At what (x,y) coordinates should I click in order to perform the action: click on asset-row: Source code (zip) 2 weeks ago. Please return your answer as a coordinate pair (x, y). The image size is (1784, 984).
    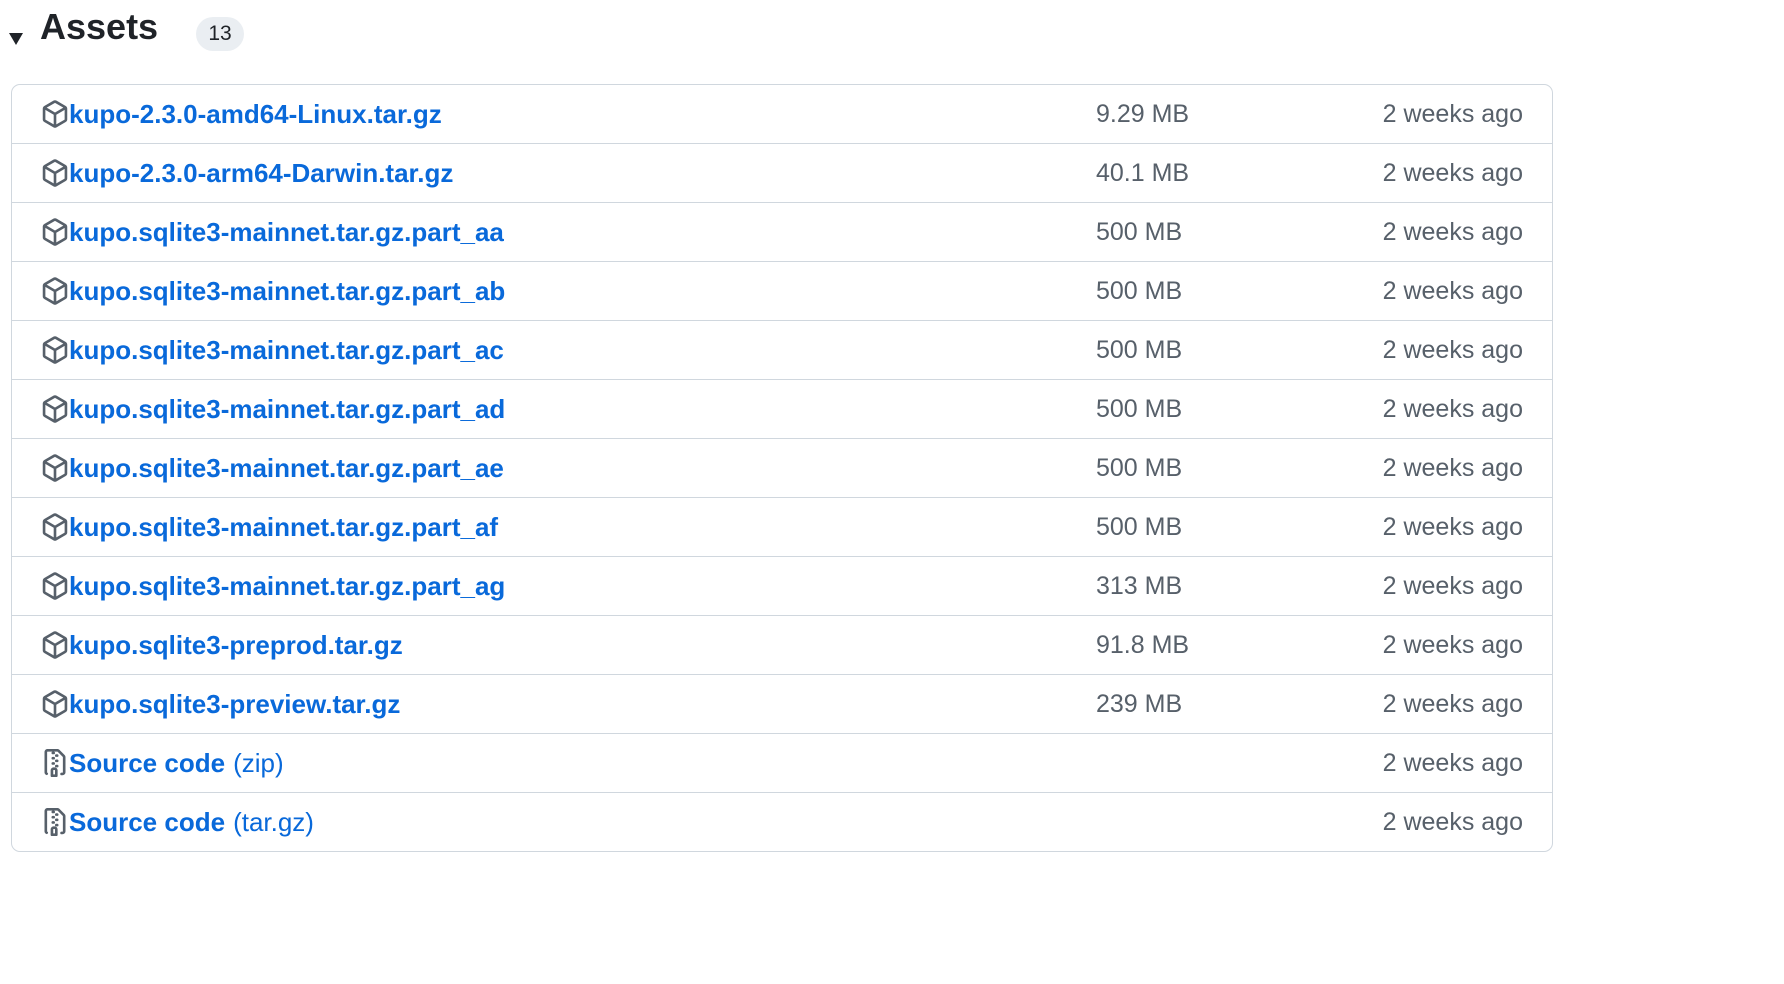
    Looking at the image, I should click on (782, 762).